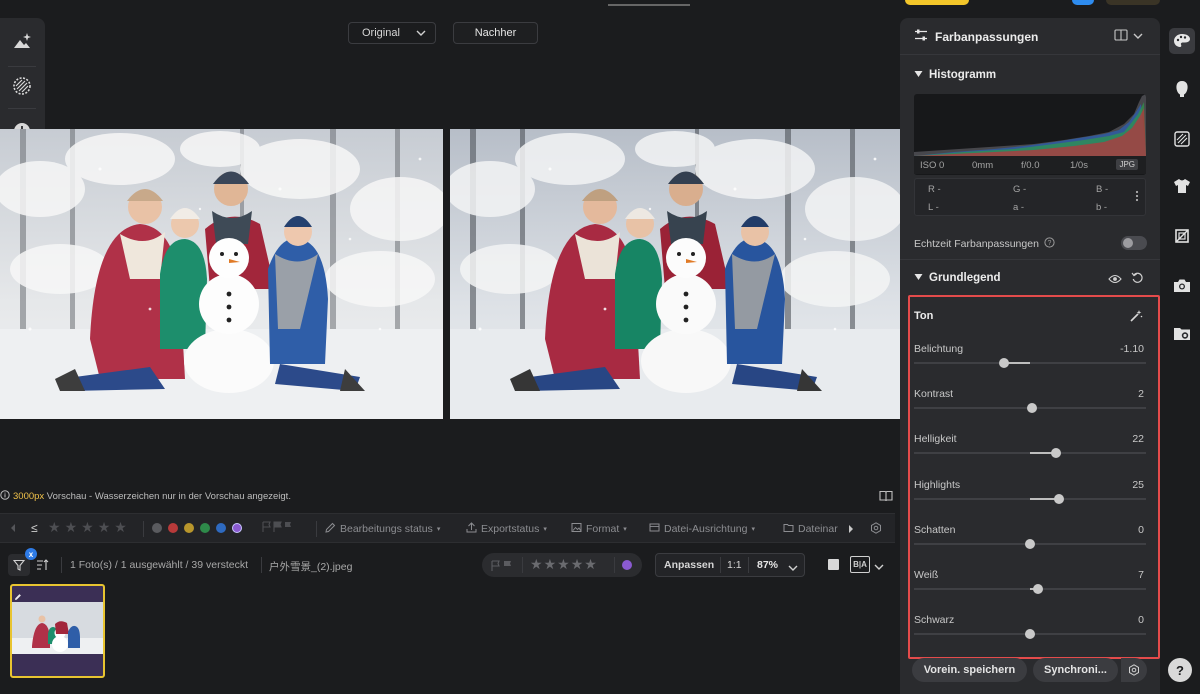  I want to click on color-label-filter, so click(197, 528).